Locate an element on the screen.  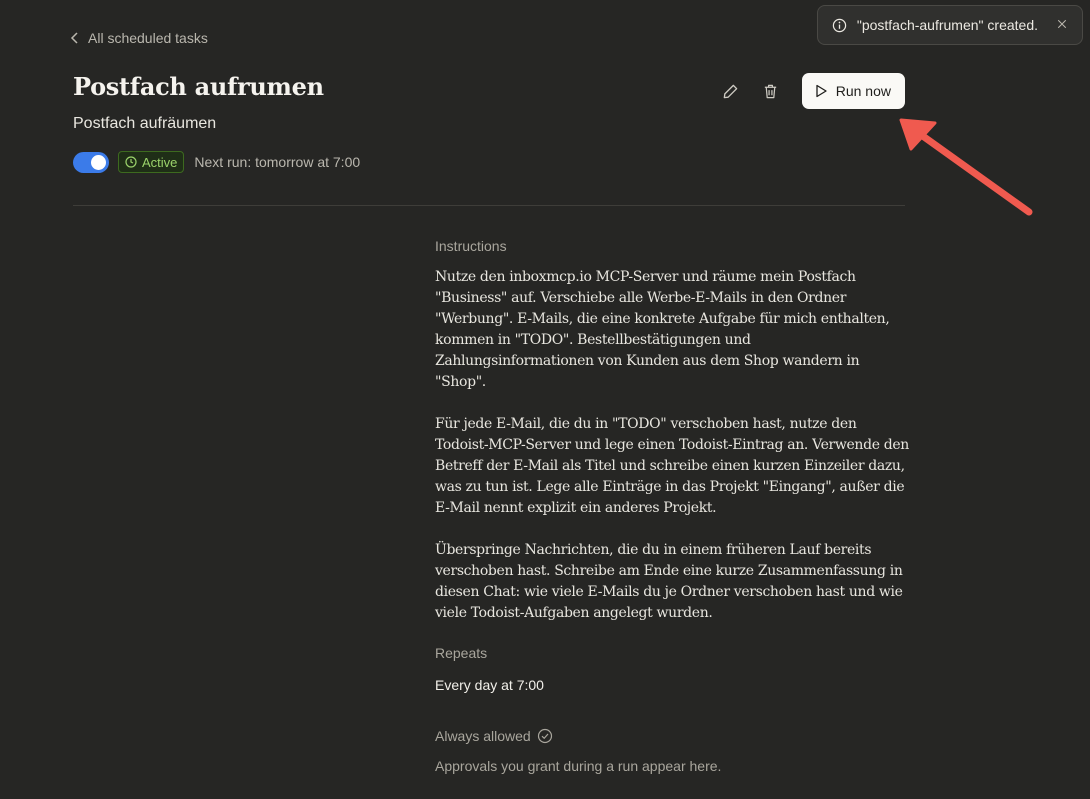
chevron-left-icon is located at coordinates (74, 38).